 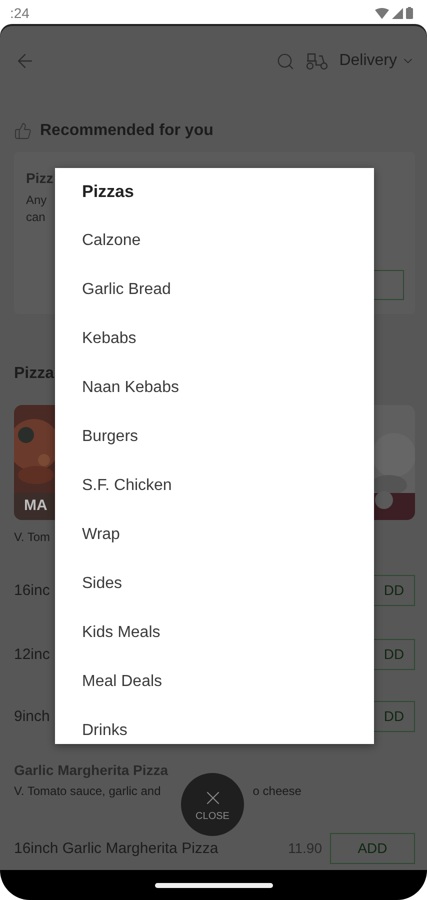 I want to click on signal-icon, so click(x=397, y=13).